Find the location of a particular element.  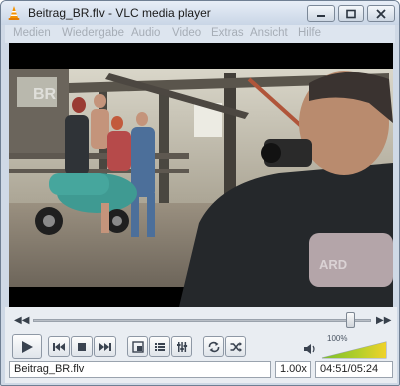

volume-control: 100% is located at coordinates (347, 347).